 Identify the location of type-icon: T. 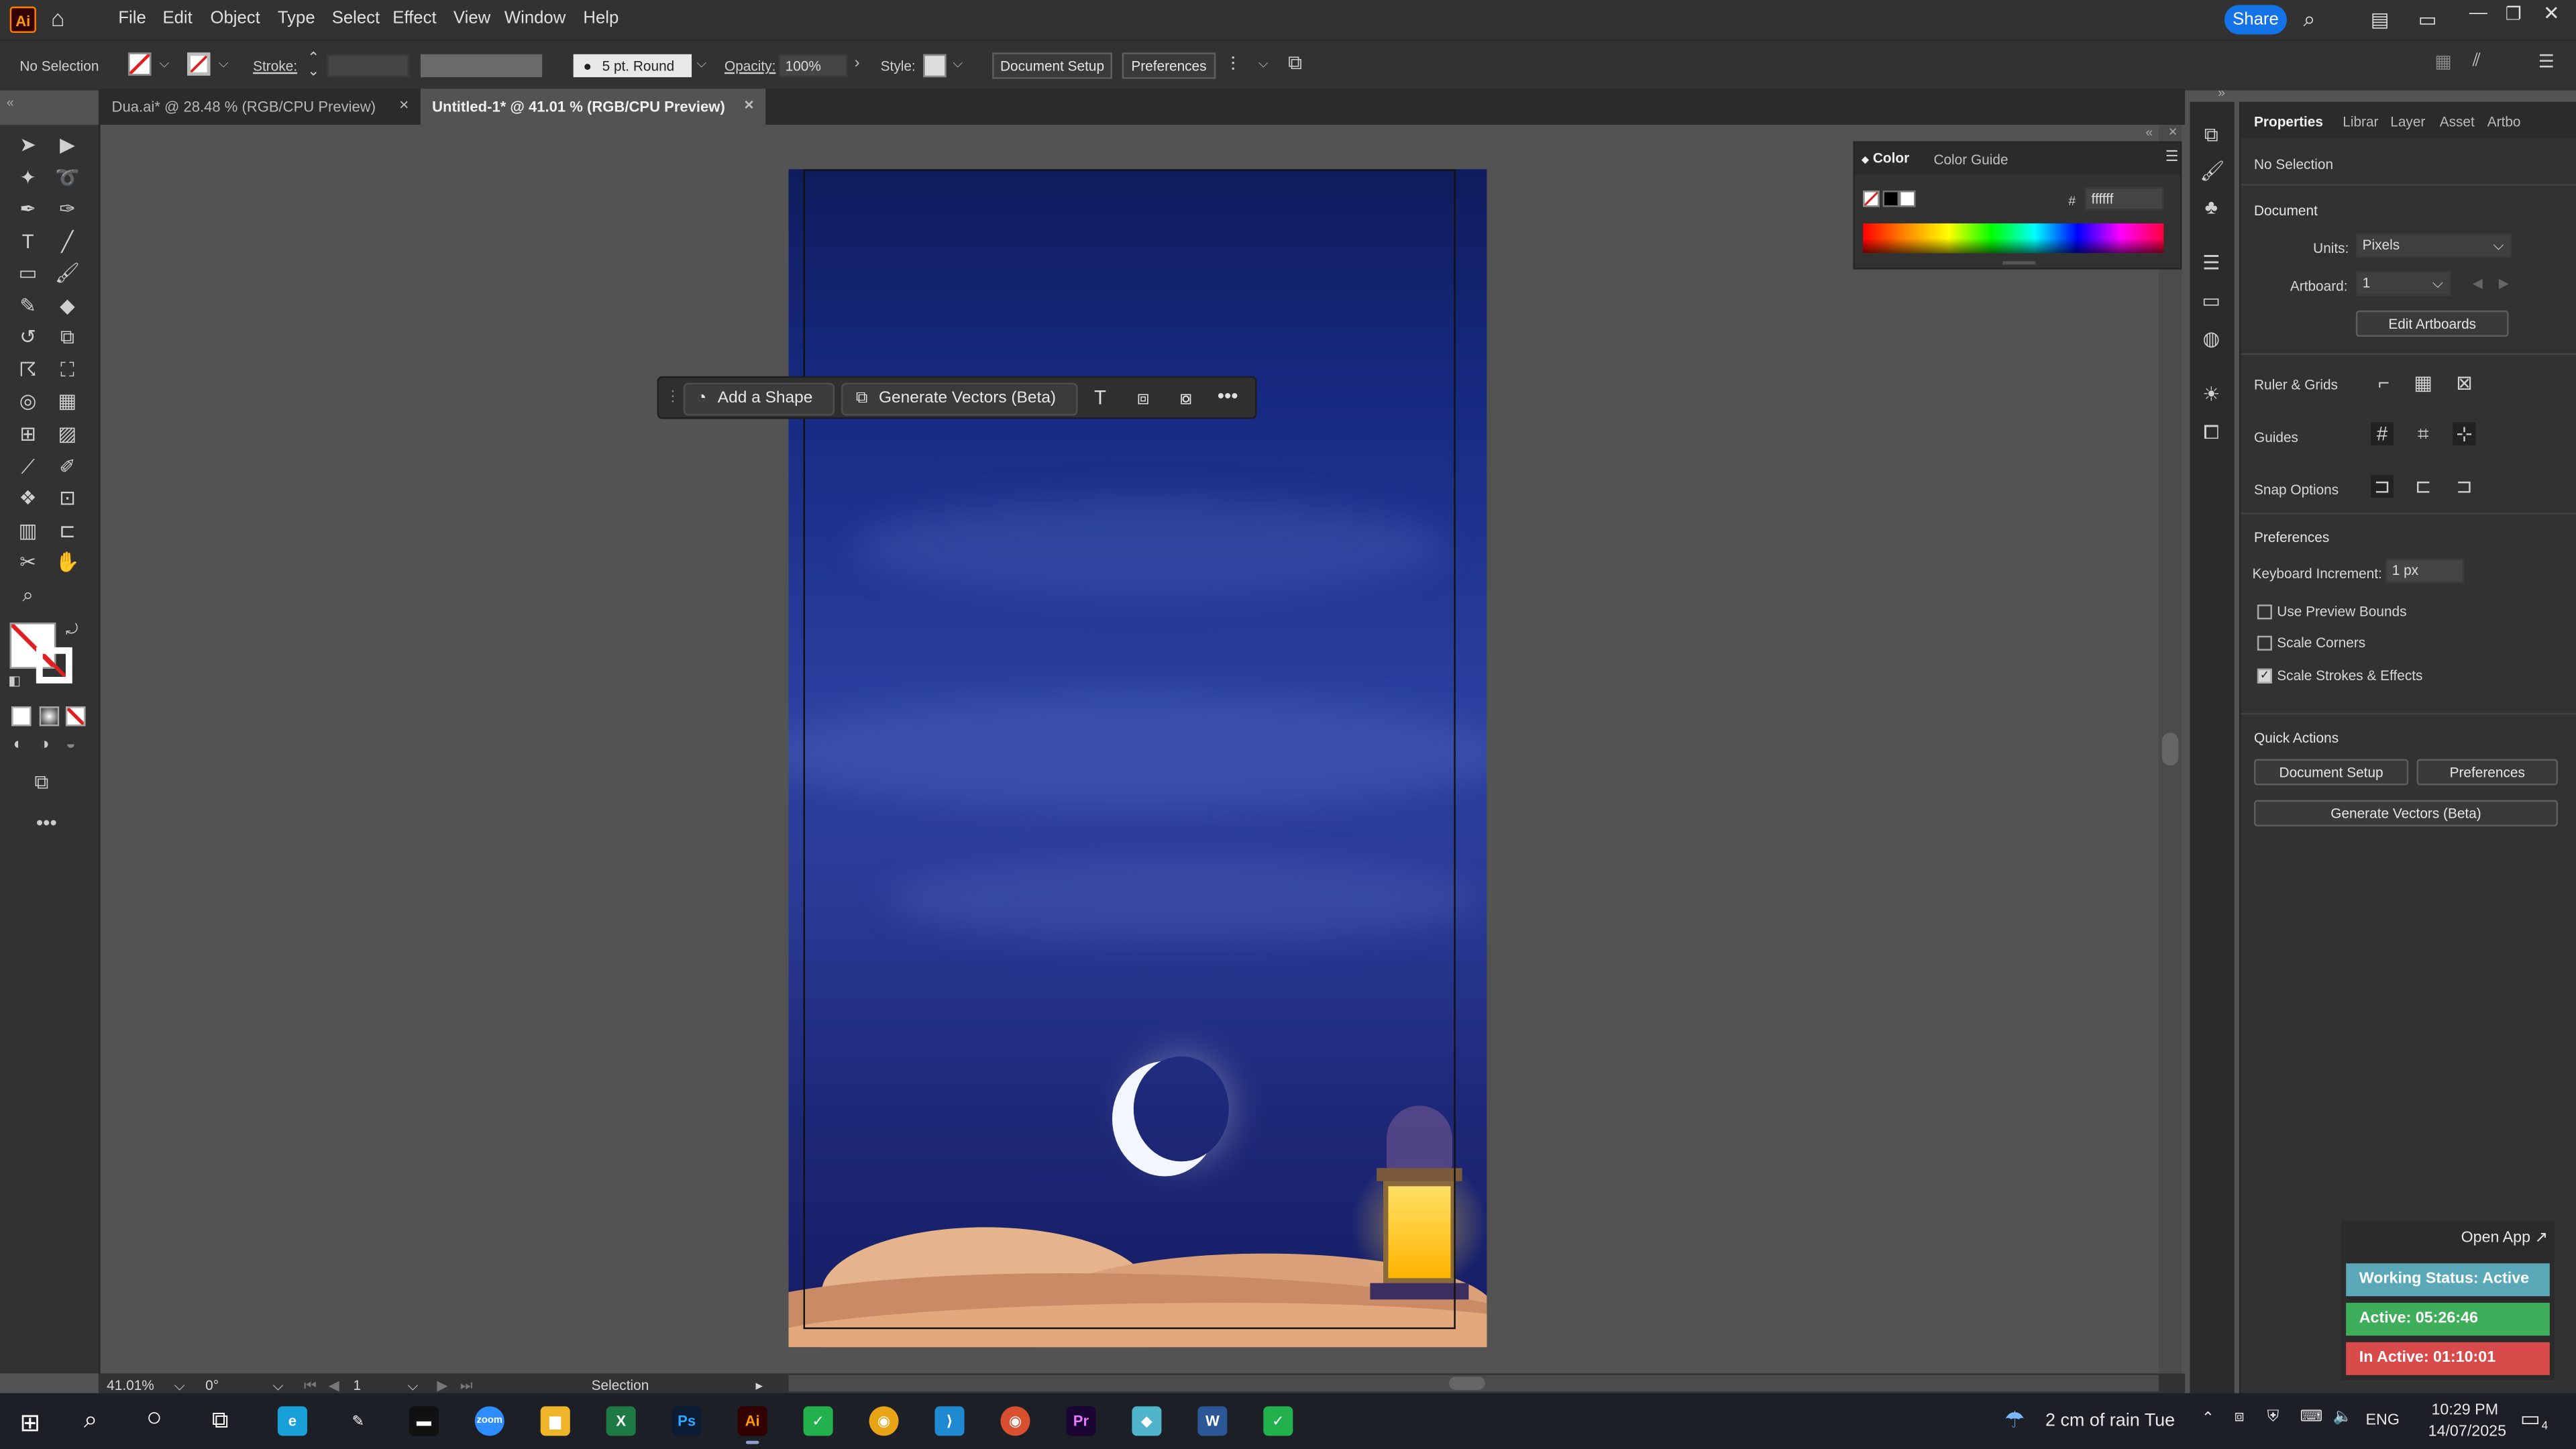
(1100, 397).